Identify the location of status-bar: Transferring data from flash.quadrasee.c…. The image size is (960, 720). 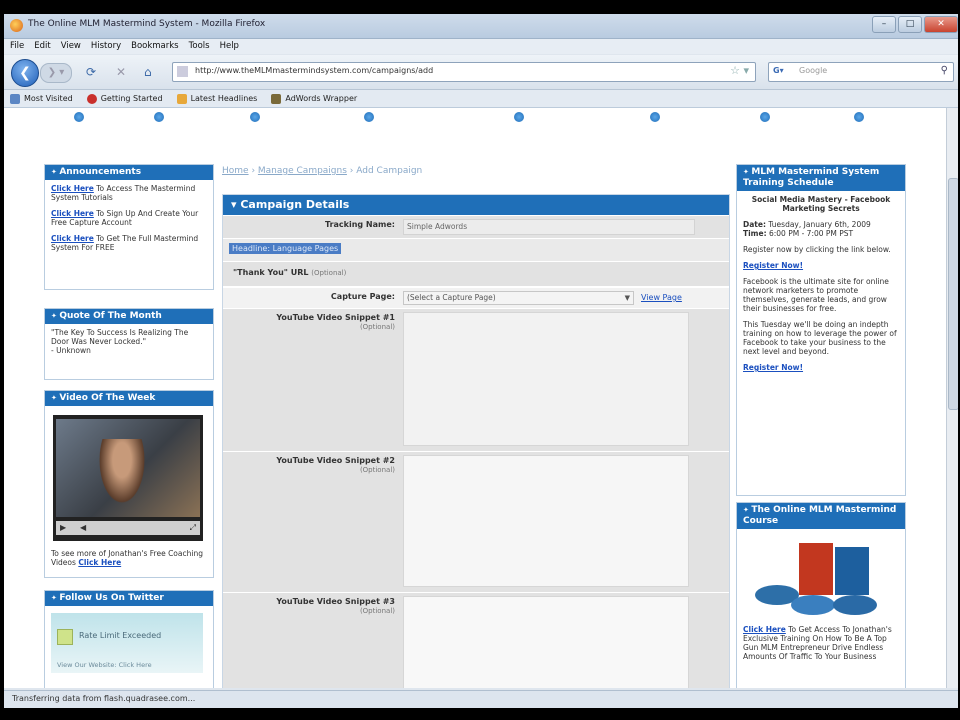
(481, 699).